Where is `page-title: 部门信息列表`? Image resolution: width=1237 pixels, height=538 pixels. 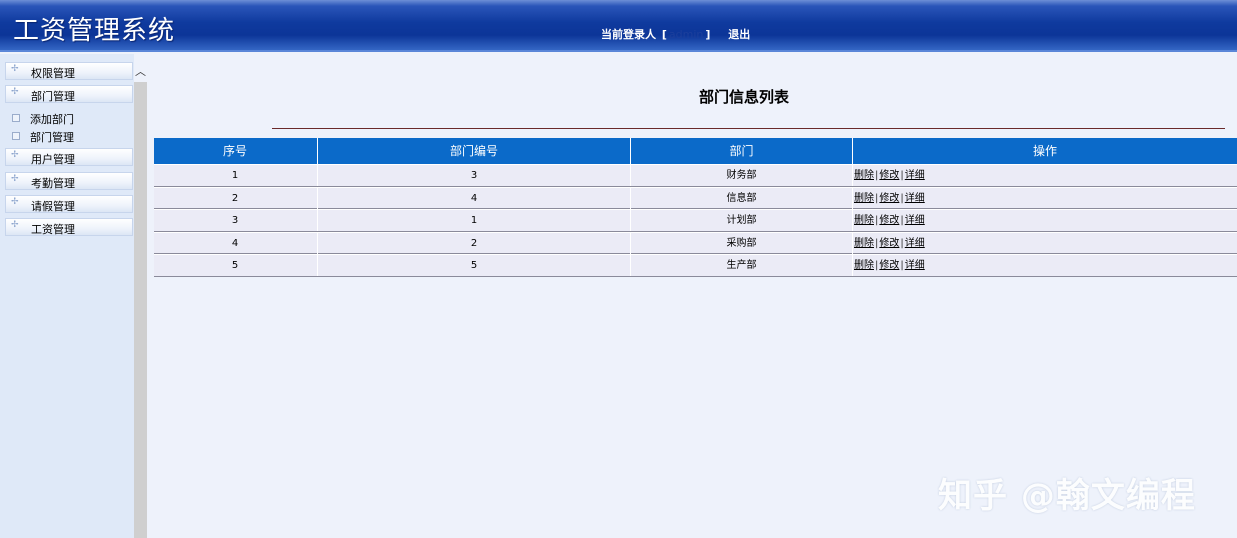
page-title: 部门信息列表 is located at coordinates (744, 97).